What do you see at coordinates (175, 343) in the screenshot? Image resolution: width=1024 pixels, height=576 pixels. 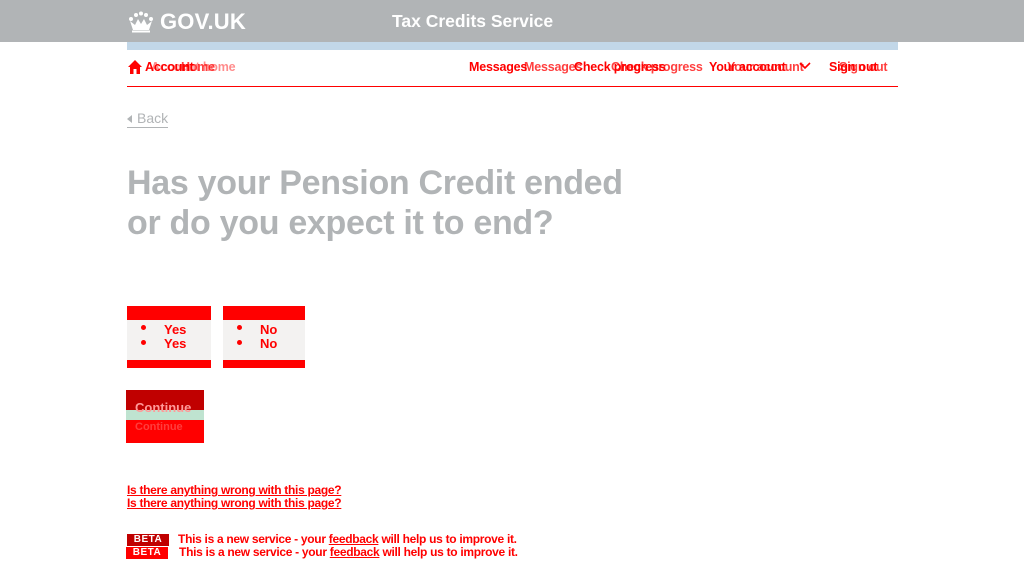 I see `radio-yes-label-overlap: Yes` at bounding box center [175, 343].